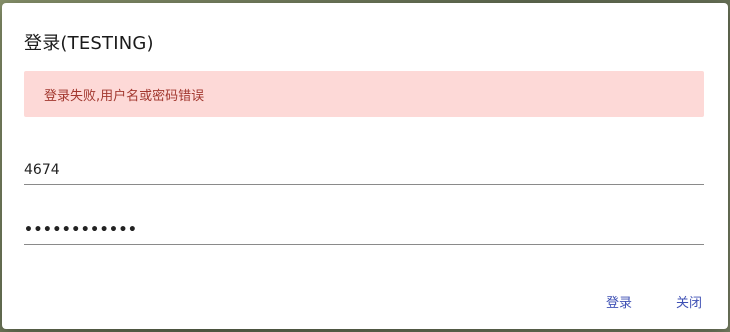 This screenshot has height=332, width=730. Describe the element at coordinates (89, 43) in the screenshot. I see `dialog-title: 登录(TESTING)` at that location.